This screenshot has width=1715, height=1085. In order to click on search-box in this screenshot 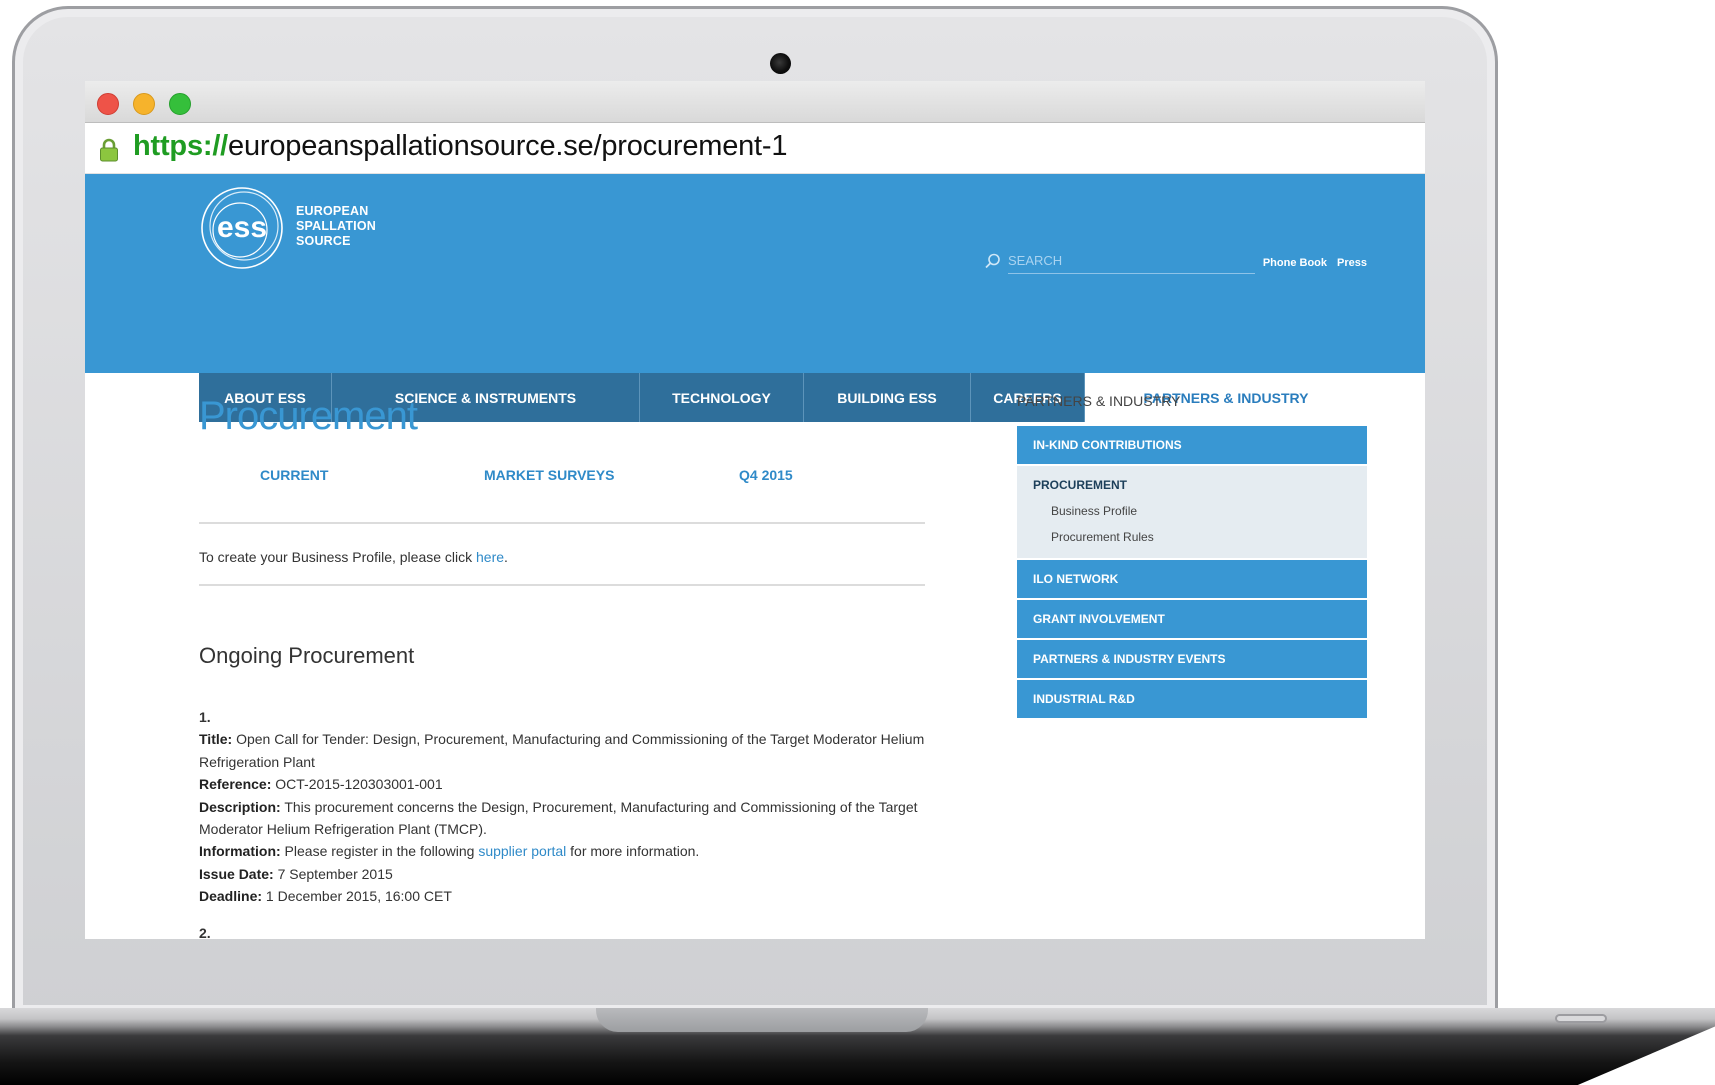, I will do `click(1120, 262)`.